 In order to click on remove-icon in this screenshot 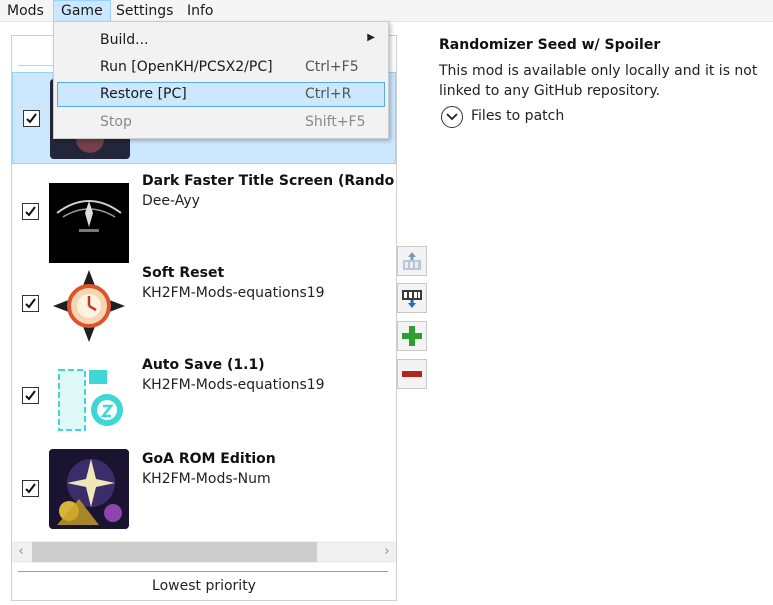, I will do `click(412, 374)`.